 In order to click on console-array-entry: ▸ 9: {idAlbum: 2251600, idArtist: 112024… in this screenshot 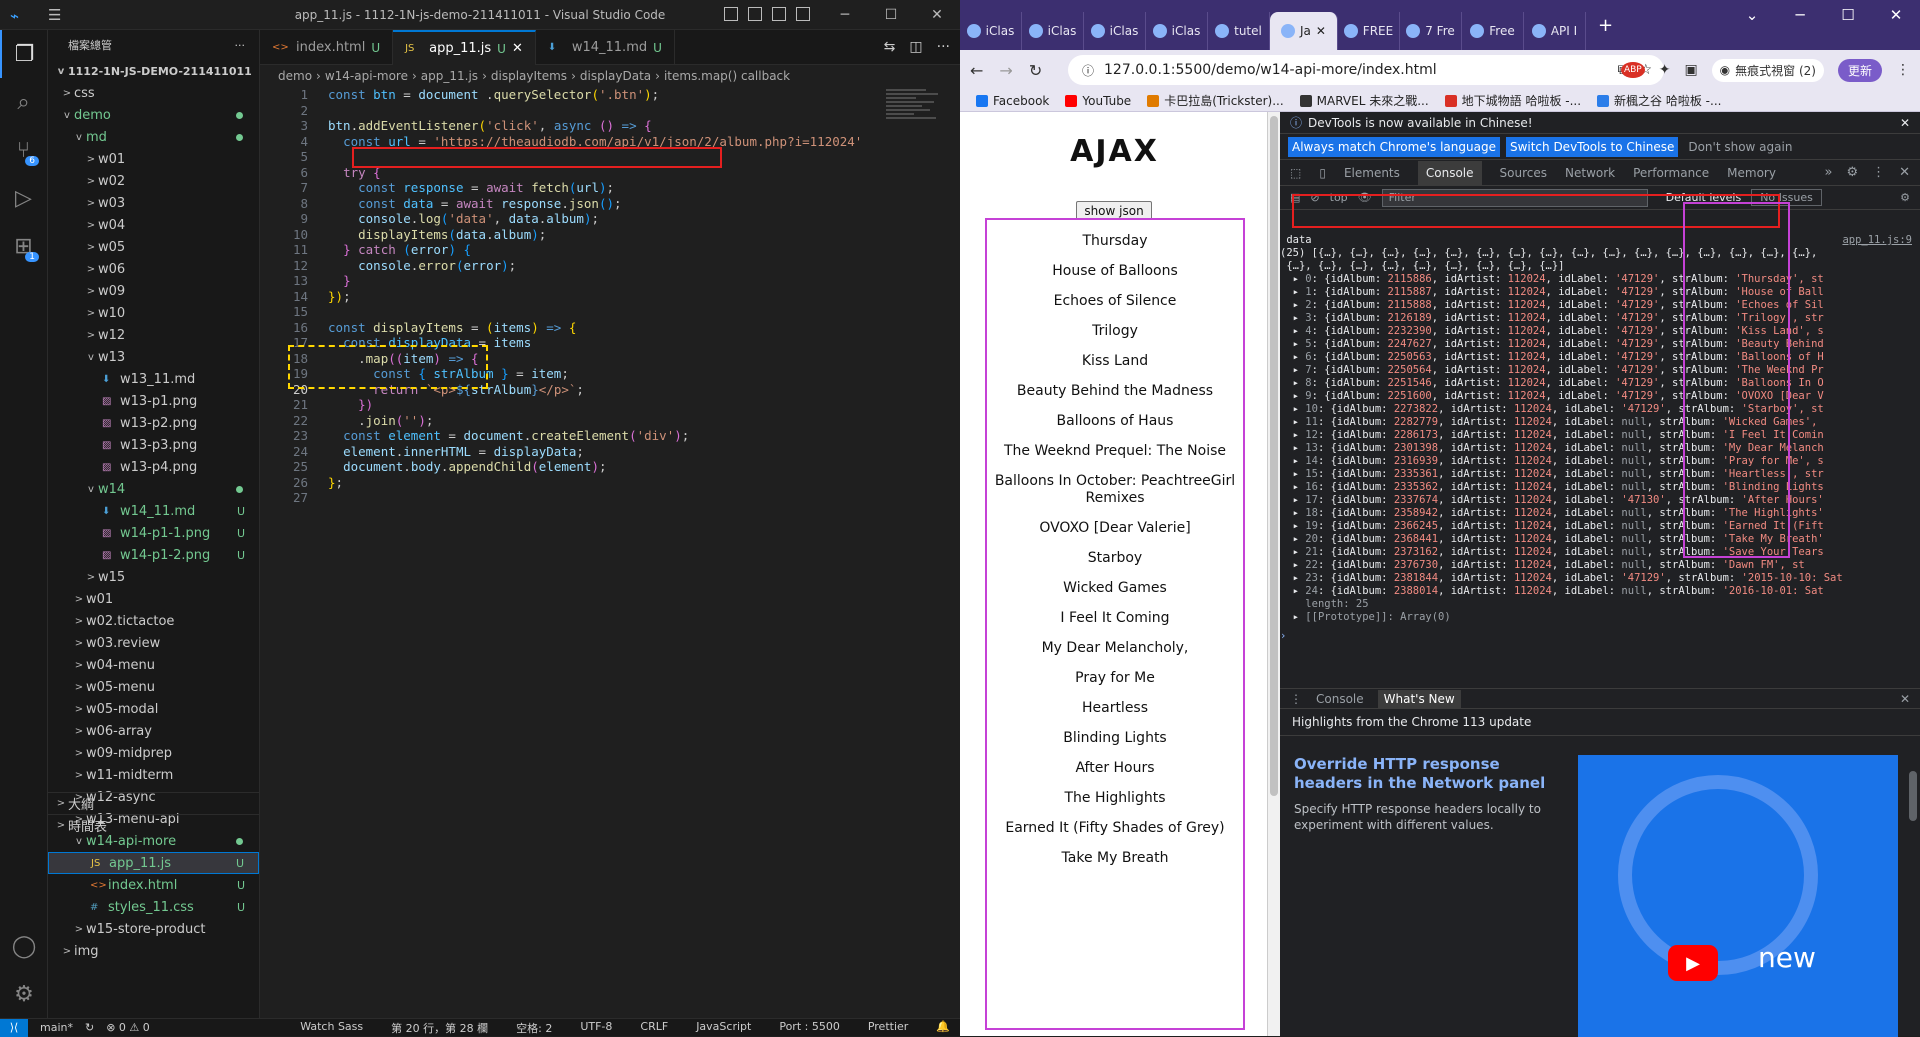, I will do `click(1600, 396)`.